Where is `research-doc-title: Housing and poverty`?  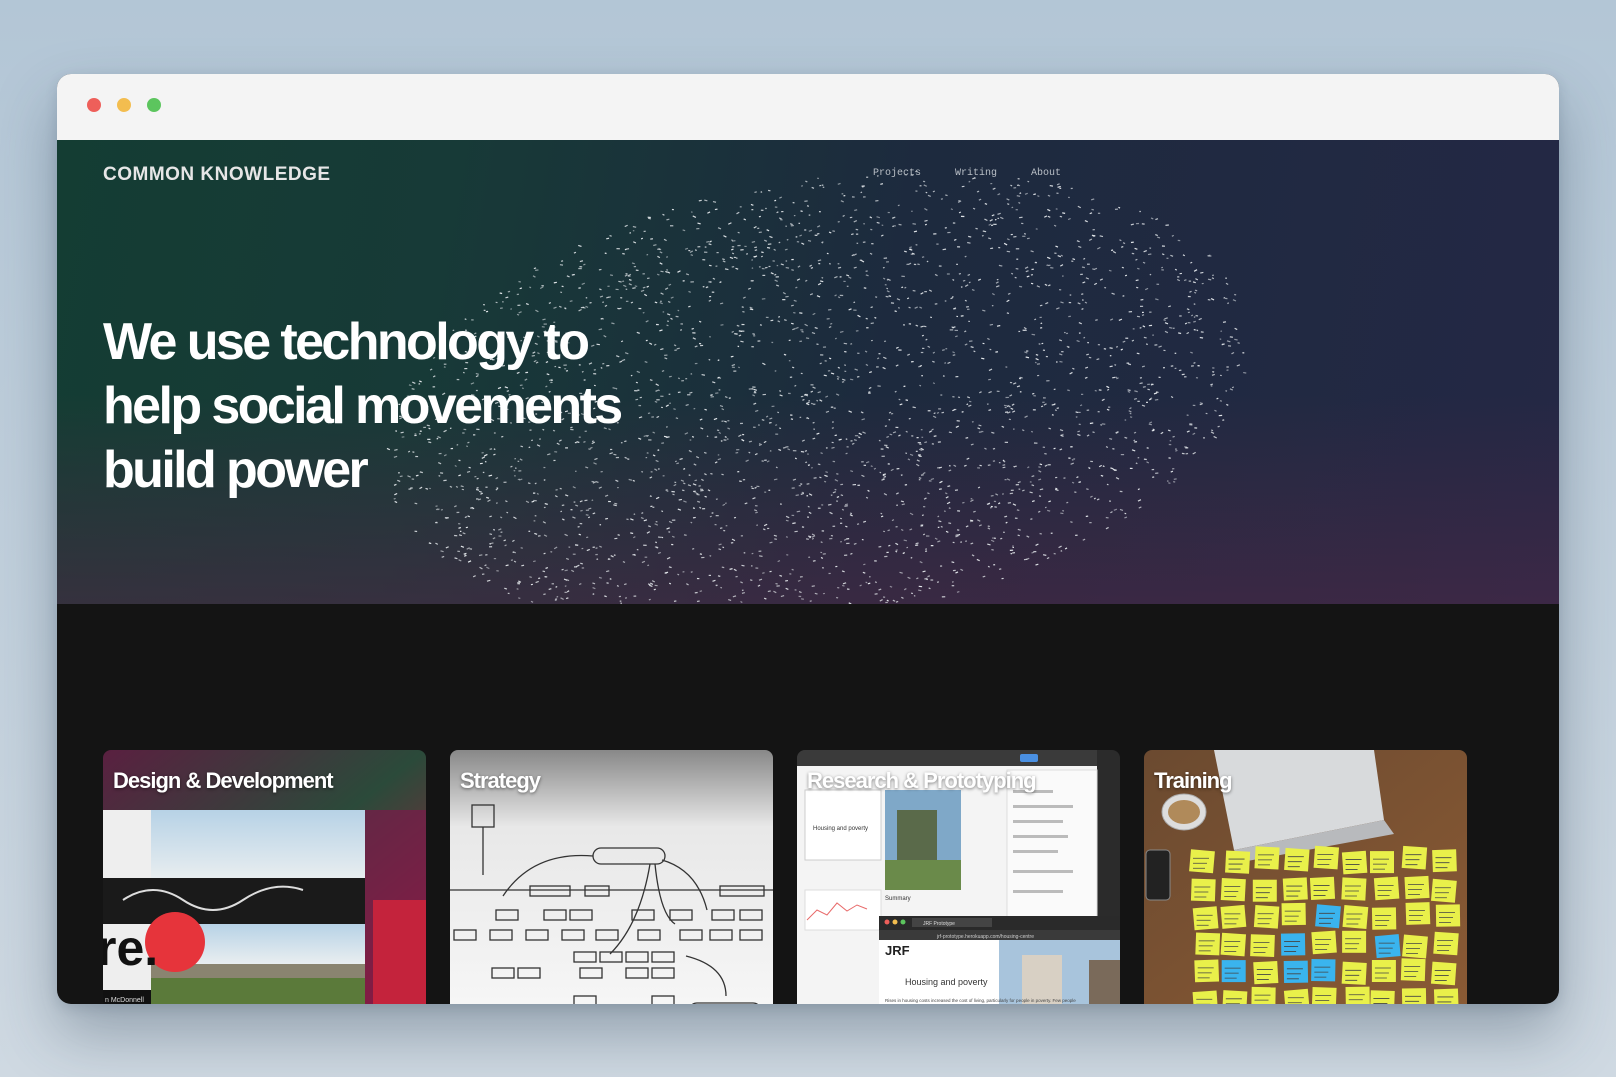
research-doc-title: Housing and poverty is located at coordinates (840, 829).